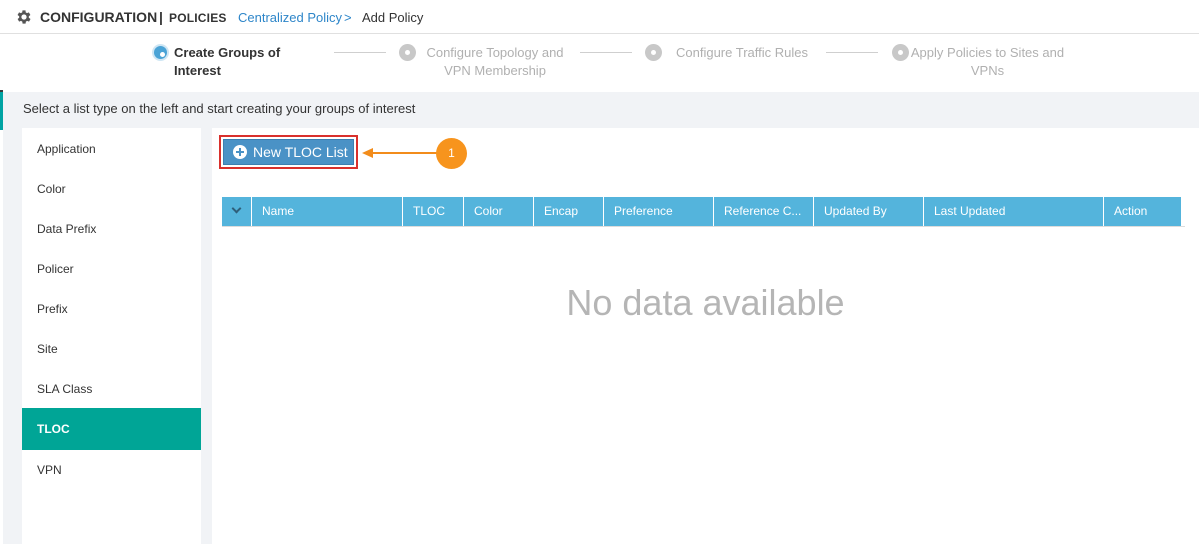 The width and height of the screenshot is (1199, 544). Describe the element at coordinates (327, 211) in the screenshot. I see `column-header-name: Name` at that location.